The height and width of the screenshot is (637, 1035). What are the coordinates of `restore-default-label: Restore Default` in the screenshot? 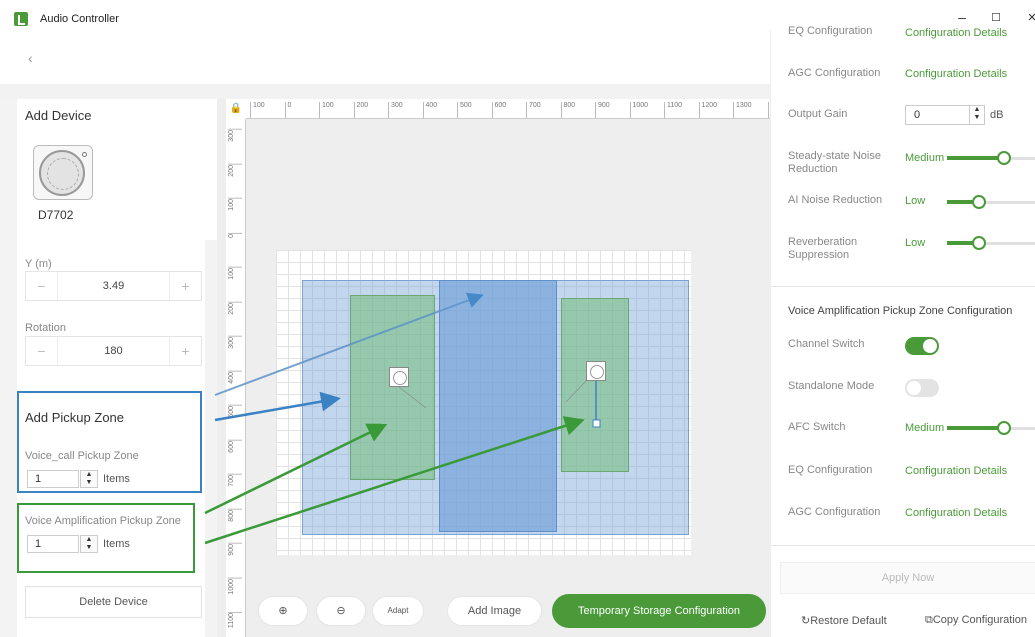 It's located at (848, 621).